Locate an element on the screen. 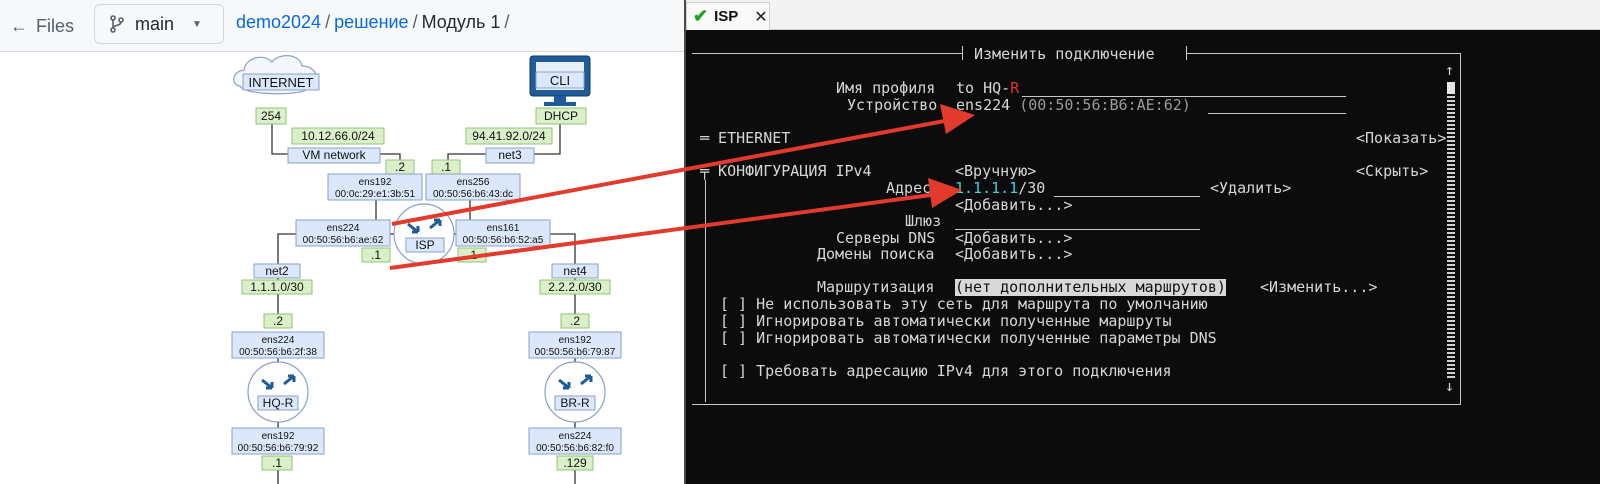 Image resolution: width=1600 pixels, height=484 pixels. breadcrumb-repo-link: demo2024 is located at coordinates (278, 22).